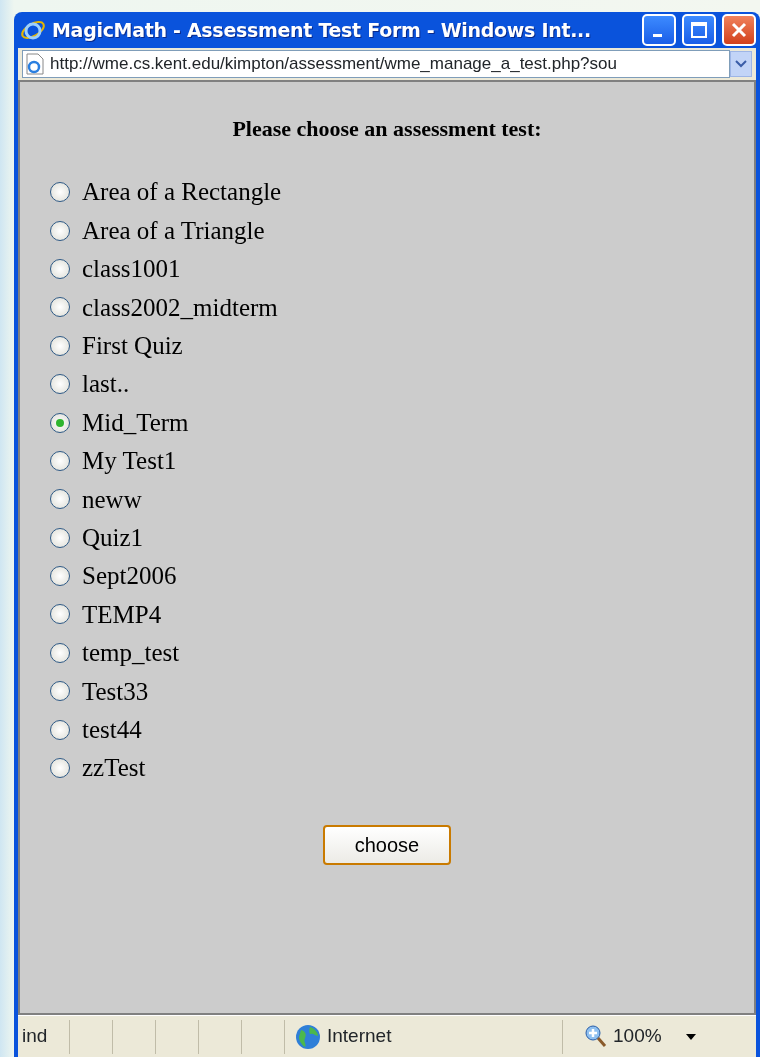 The width and height of the screenshot is (760, 1057). What do you see at coordinates (659, 30) in the screenshot?
I see `minimize-button` at bounding box center [659, 30].